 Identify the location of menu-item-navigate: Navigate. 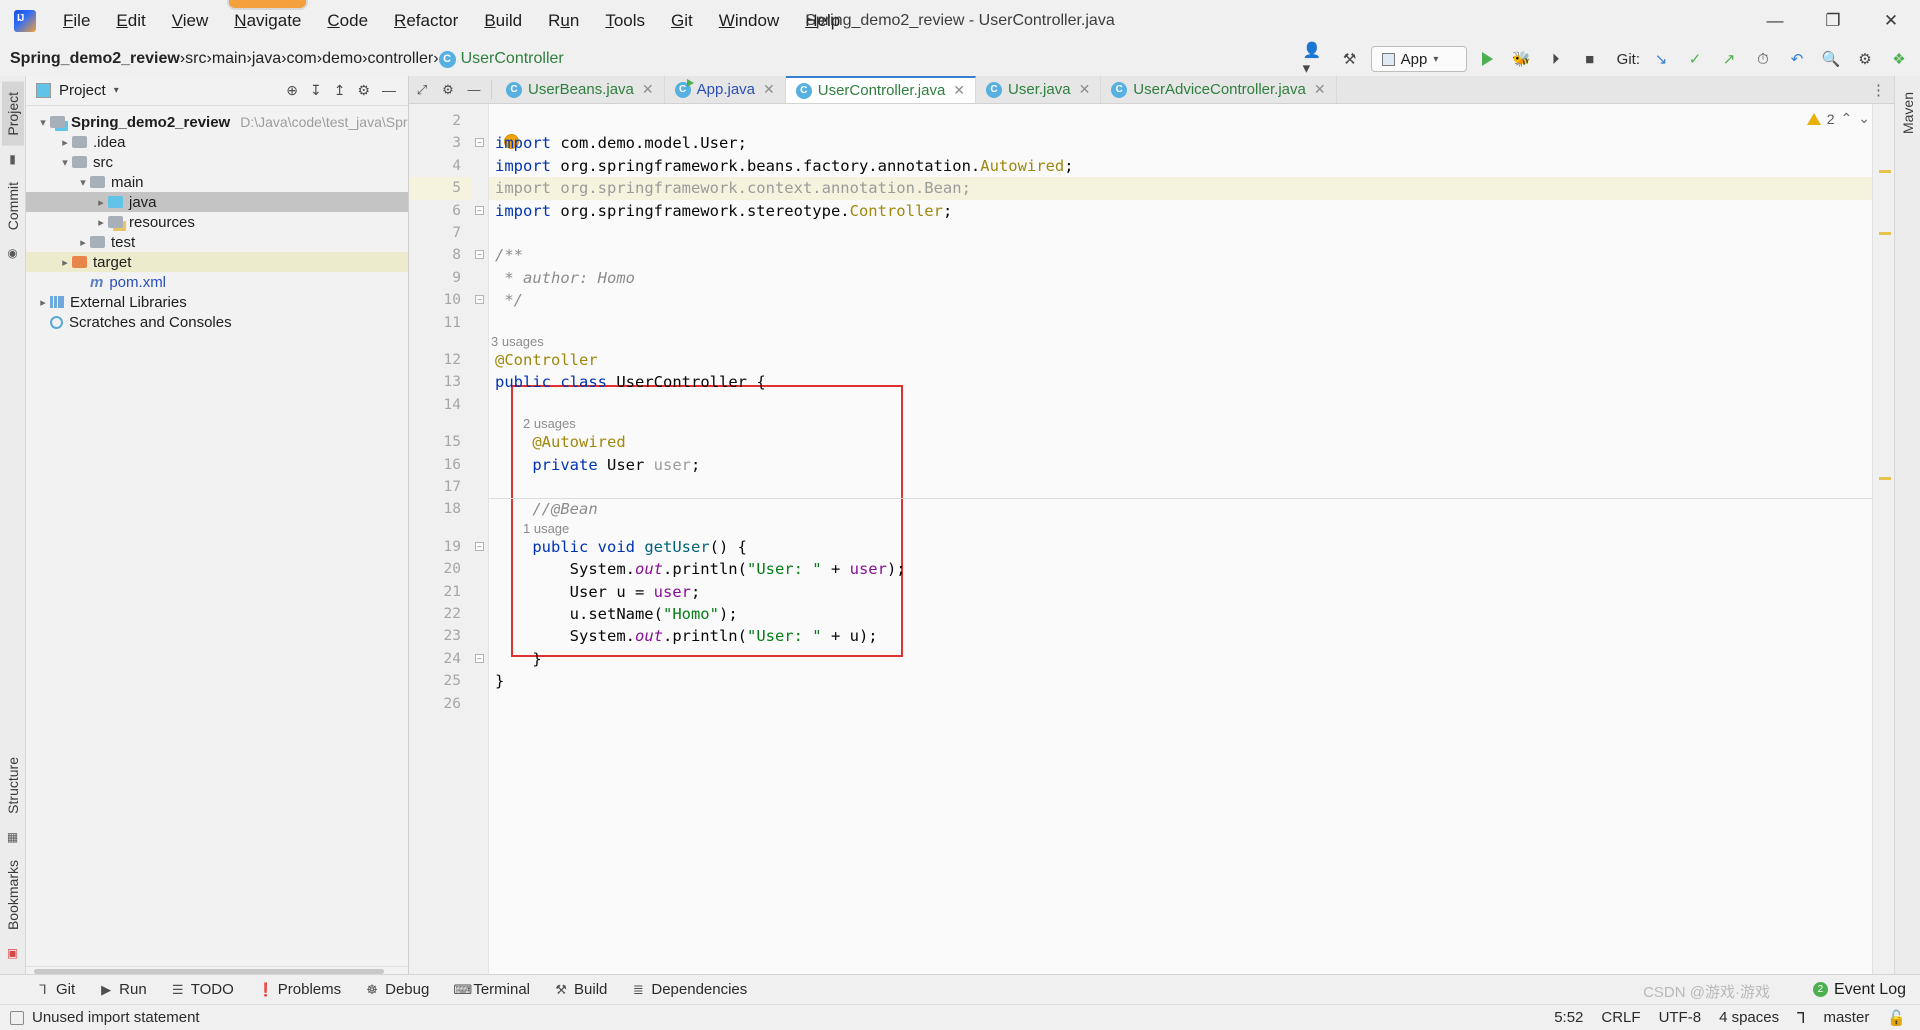
(267, 17).